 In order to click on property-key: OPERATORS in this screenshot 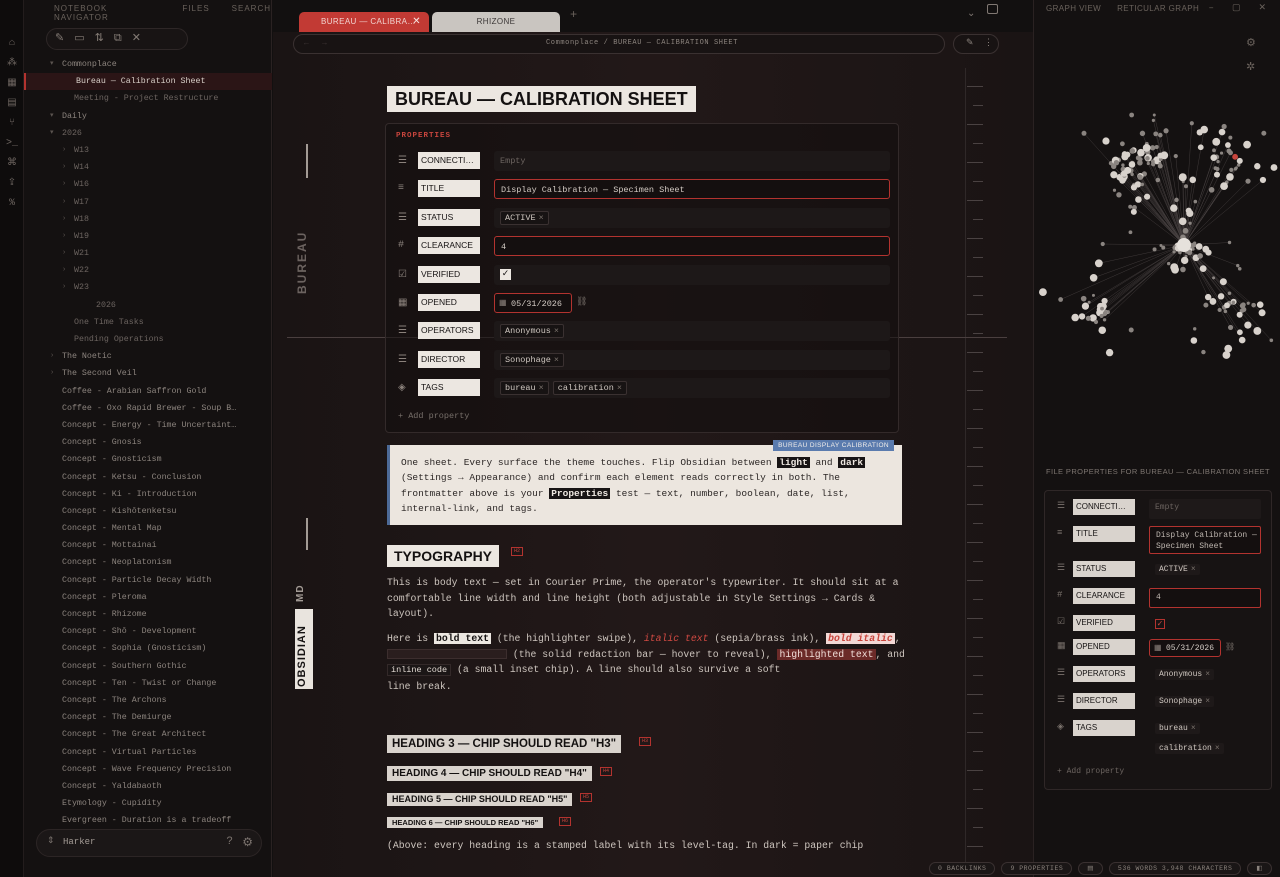, I will do `click(1104, 674)`.